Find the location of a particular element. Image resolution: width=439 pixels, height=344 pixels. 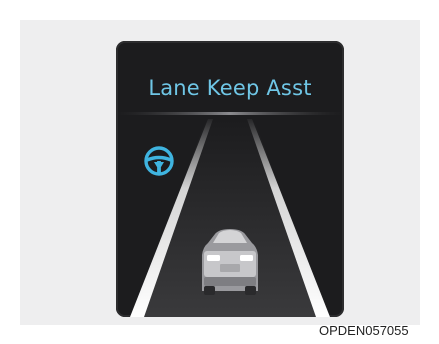

steering-wheel-icon is located at coordinates (159, 161).